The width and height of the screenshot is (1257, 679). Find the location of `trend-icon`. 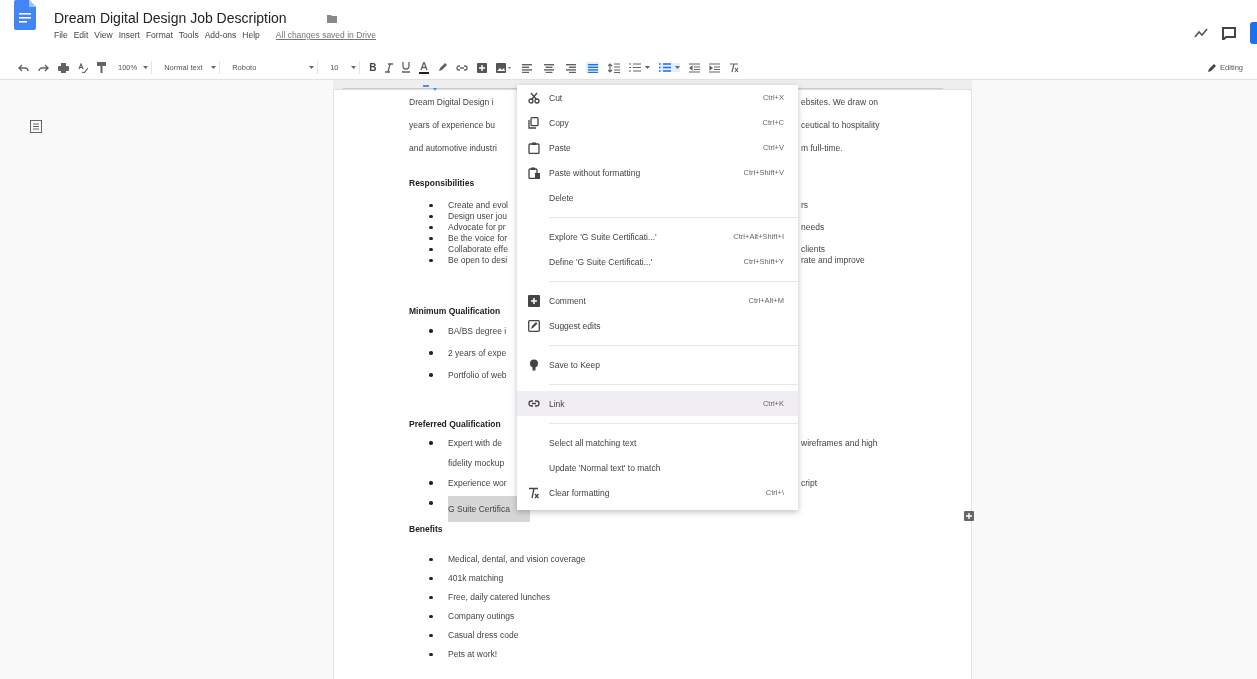

trend-icon is located at coordinates (1201, 33).